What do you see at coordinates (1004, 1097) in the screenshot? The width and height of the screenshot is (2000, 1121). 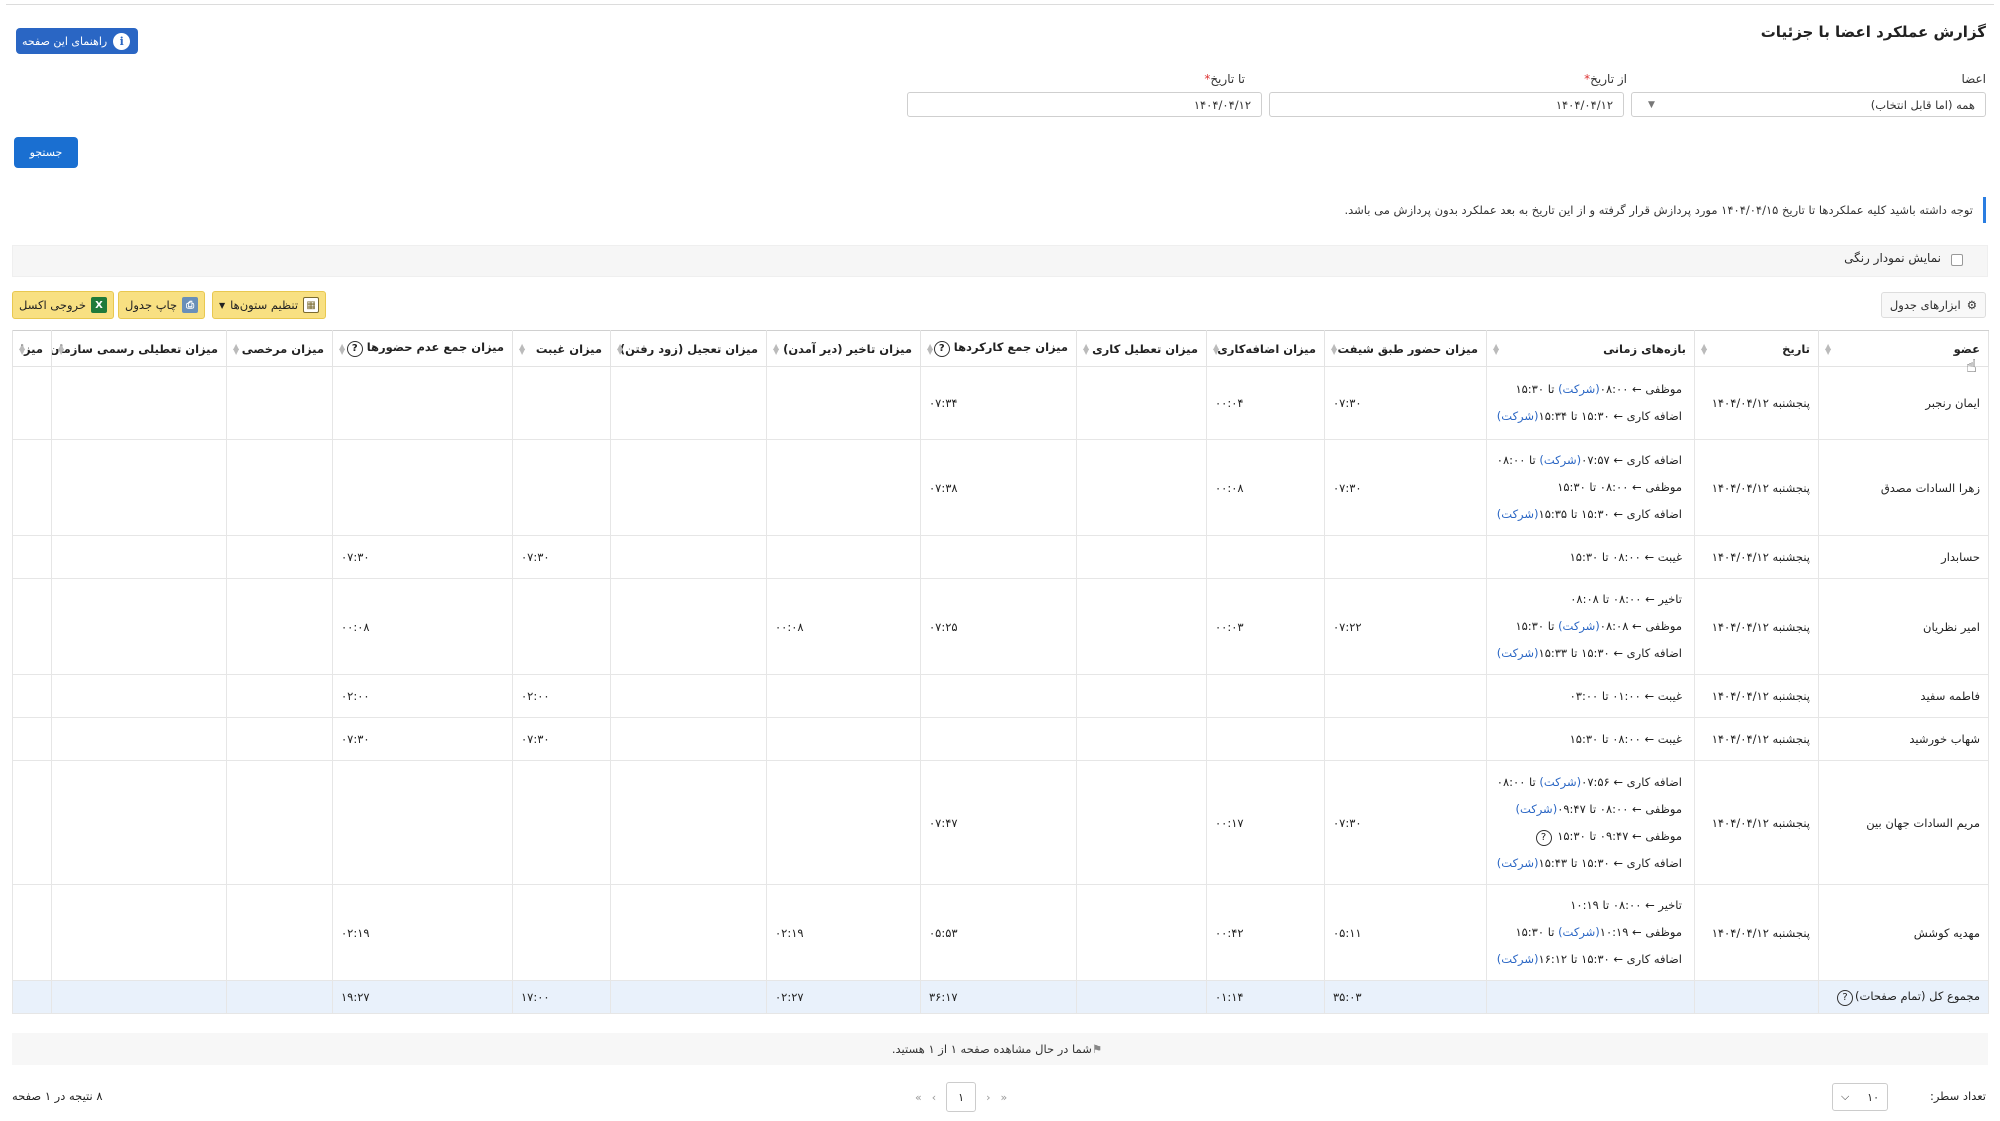 I see `last-page-button: »` at bounding box center [1004, 1097].